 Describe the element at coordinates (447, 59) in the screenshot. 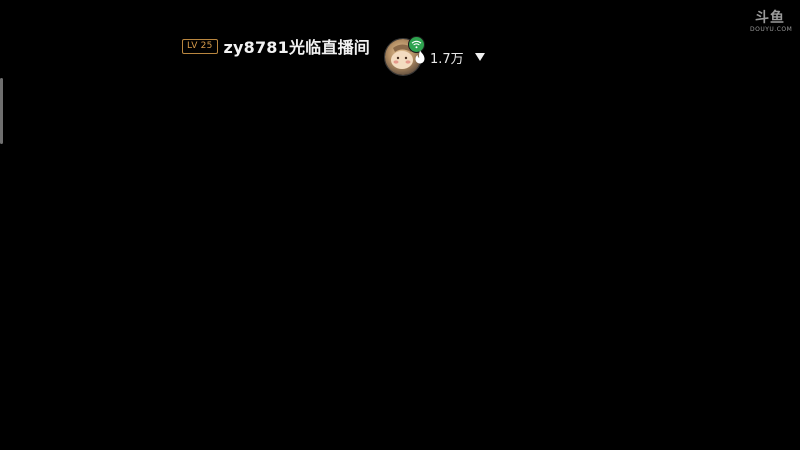

I see `heat-count: 1.7万` at that location.